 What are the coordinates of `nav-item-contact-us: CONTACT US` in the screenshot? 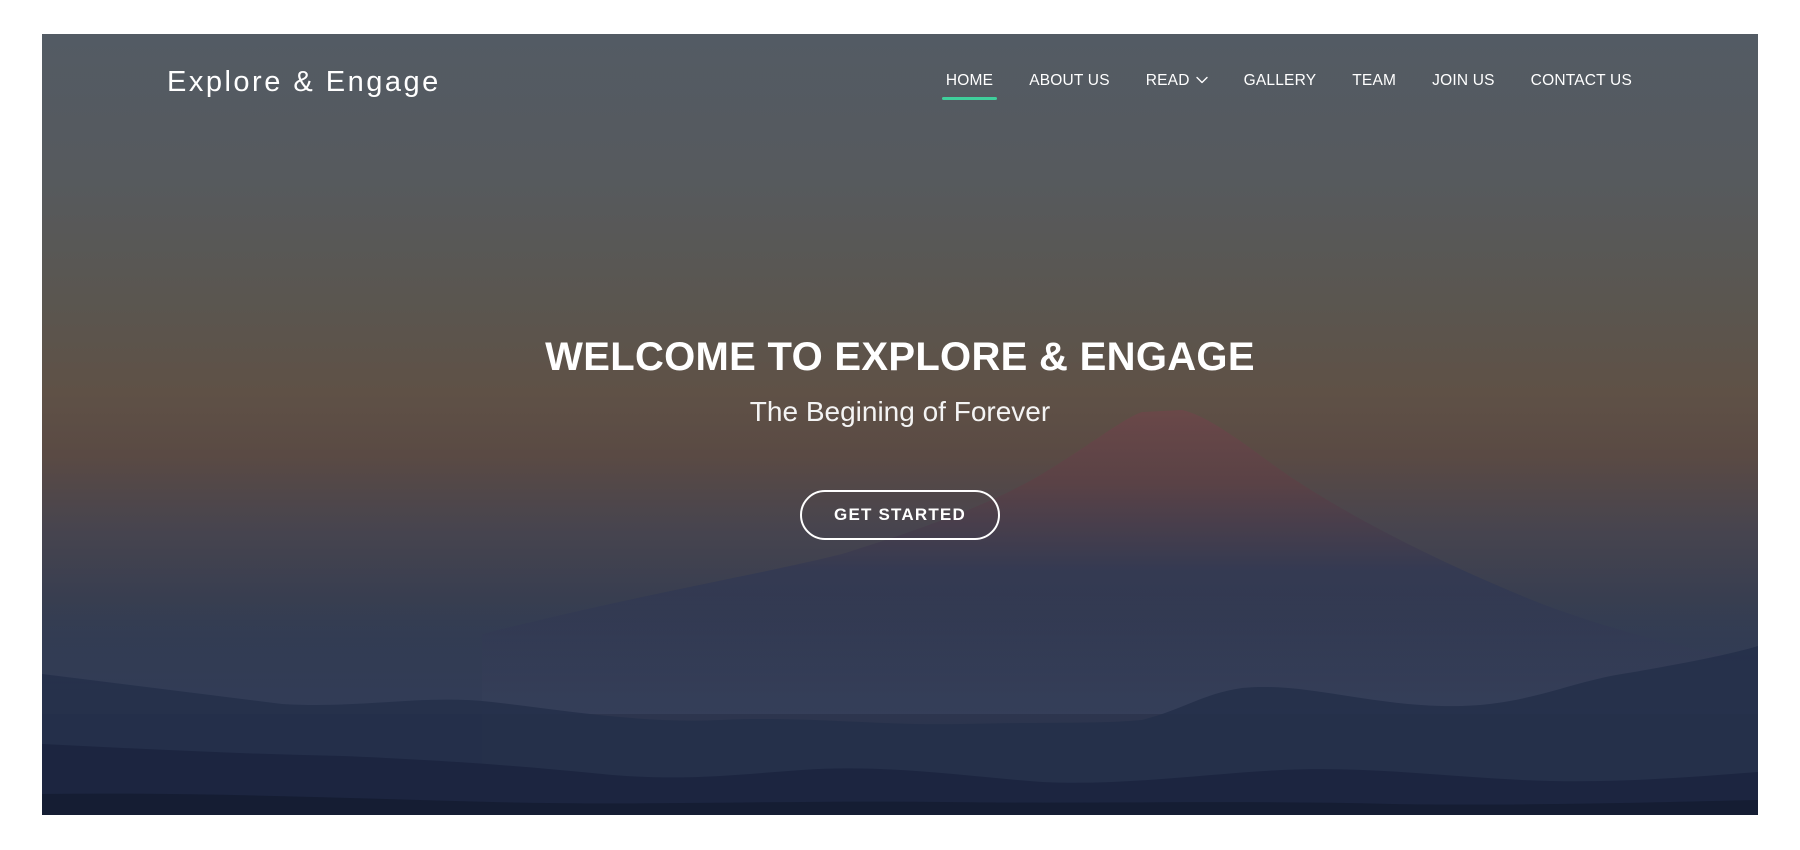 It's located at (1581, 86).